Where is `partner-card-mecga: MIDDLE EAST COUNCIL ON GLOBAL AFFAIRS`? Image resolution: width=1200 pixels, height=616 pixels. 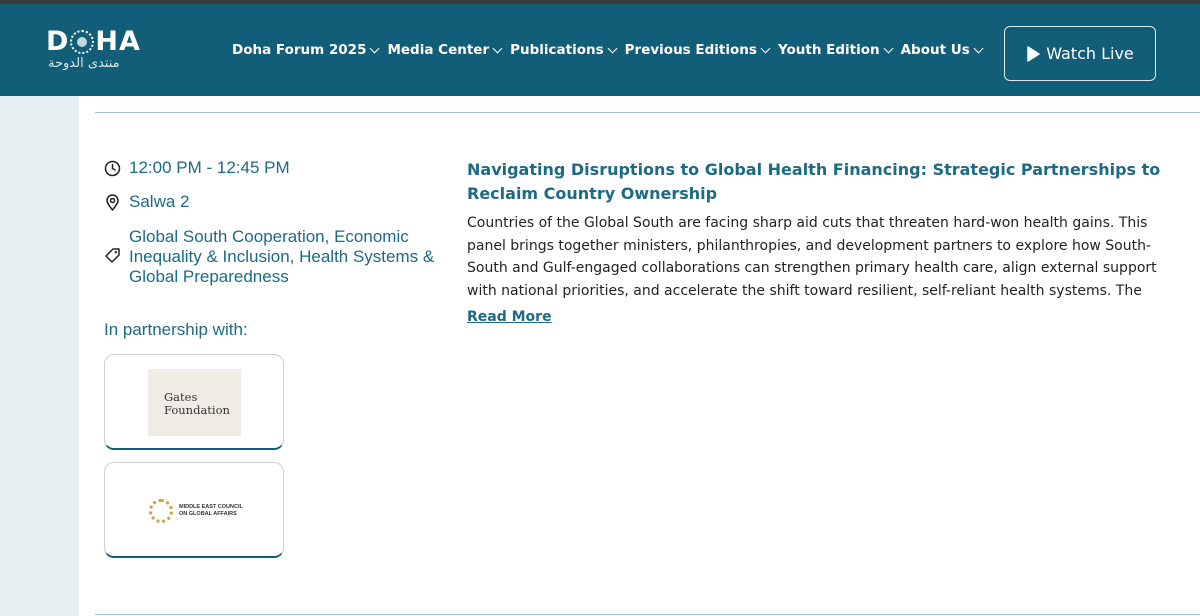 partner-card-mecga: MIDDLE EAST COUNCIL ON GLOBAL AFFAIRS is located at coordinates (194, 510).